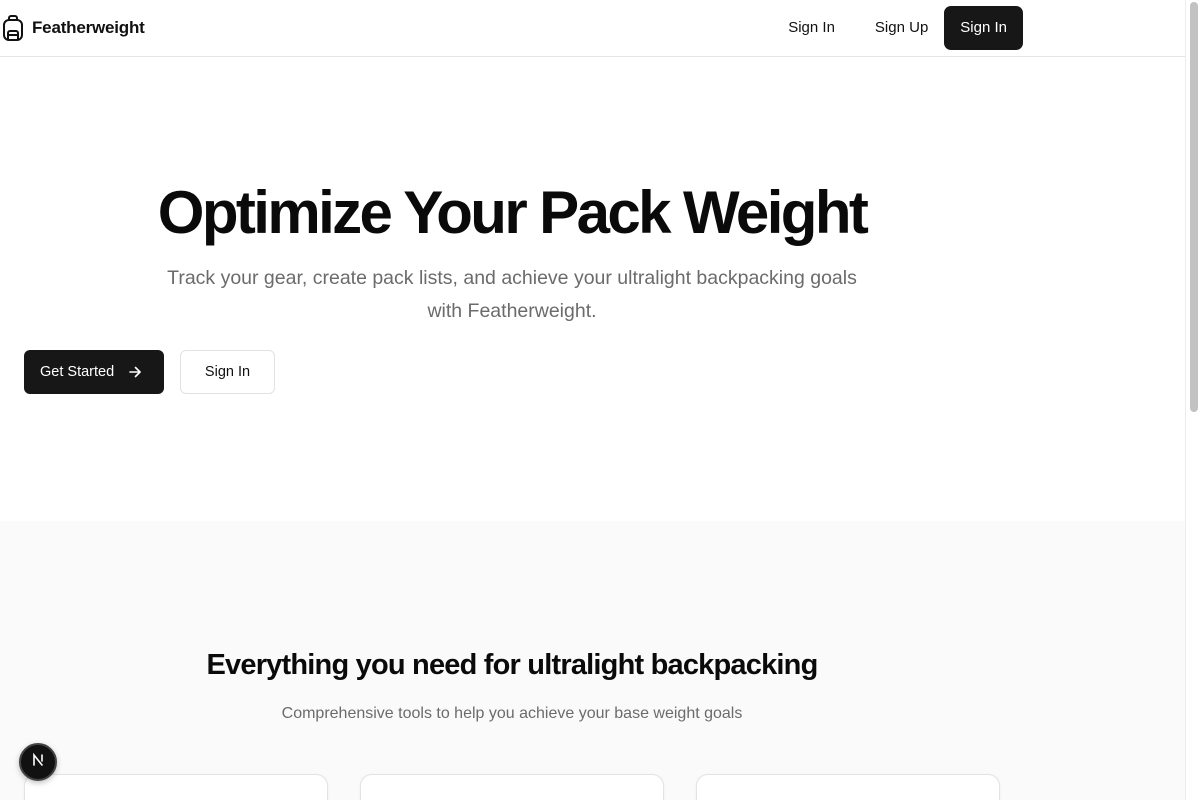  I want to click on dev-tools-badge, so click(38, 762).